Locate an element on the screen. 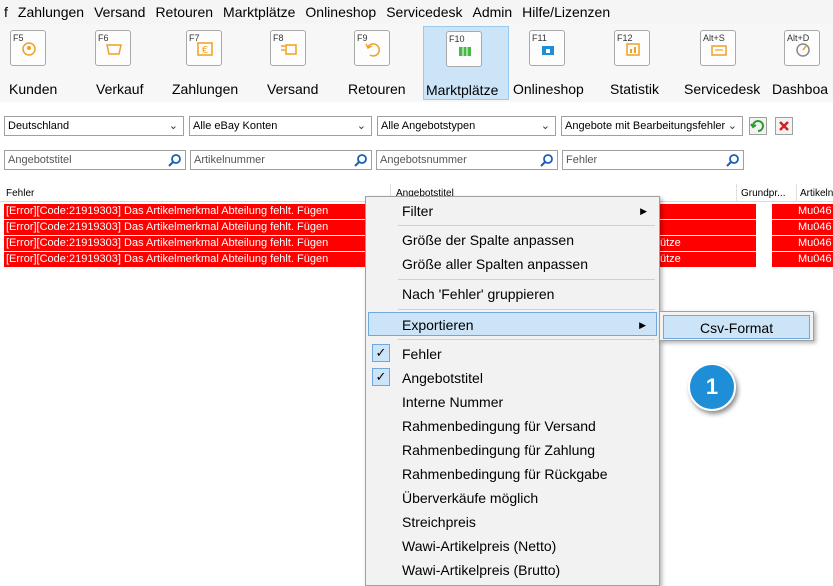  status-select-value: Angebote mit Bearbeitungsfehler is located at coordinates (645, 126).